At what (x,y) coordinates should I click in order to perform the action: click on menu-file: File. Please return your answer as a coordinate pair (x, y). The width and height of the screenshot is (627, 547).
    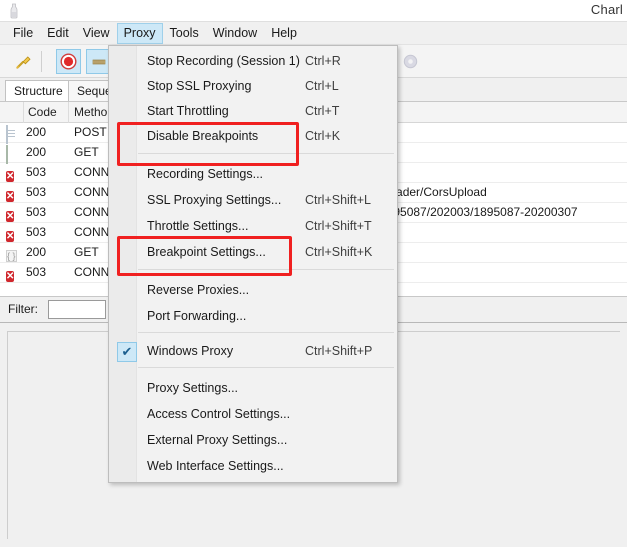
    Looking at the image, I should click on (23, 33).